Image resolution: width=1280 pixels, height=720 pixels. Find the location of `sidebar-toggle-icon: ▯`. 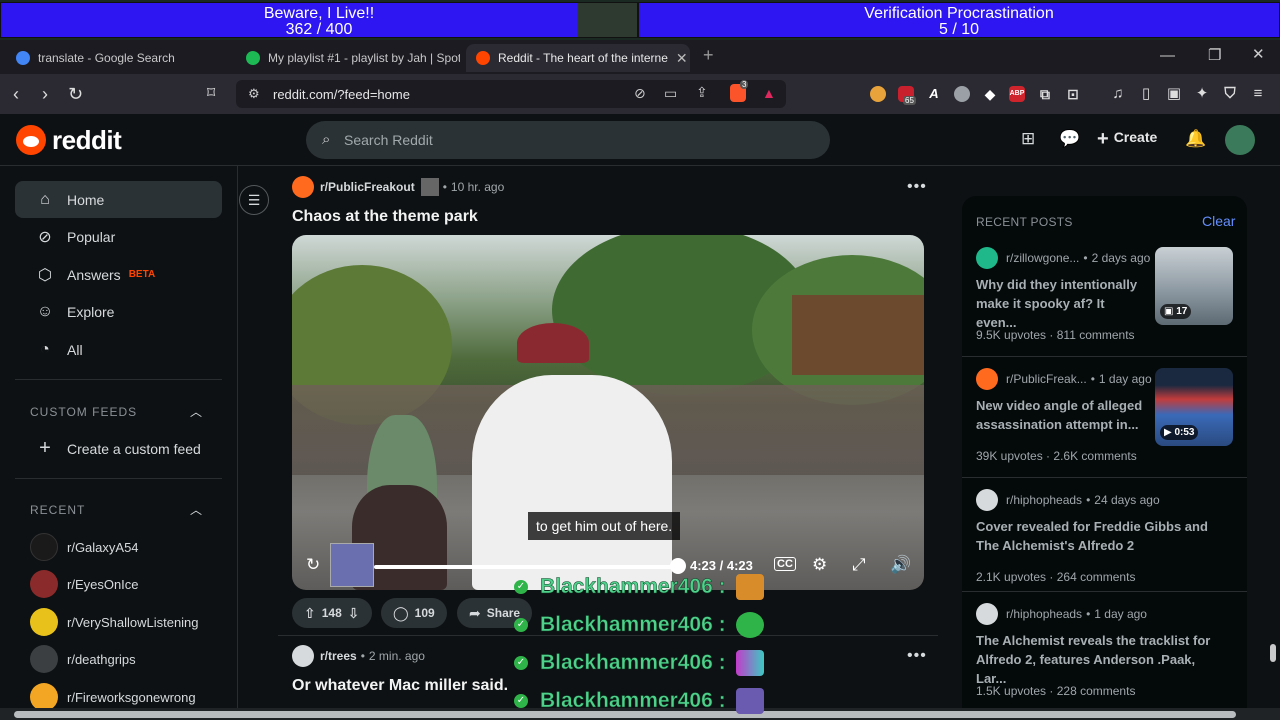

sidebar-toggle-icon: ▯ is located at coordinates (1146, 94).